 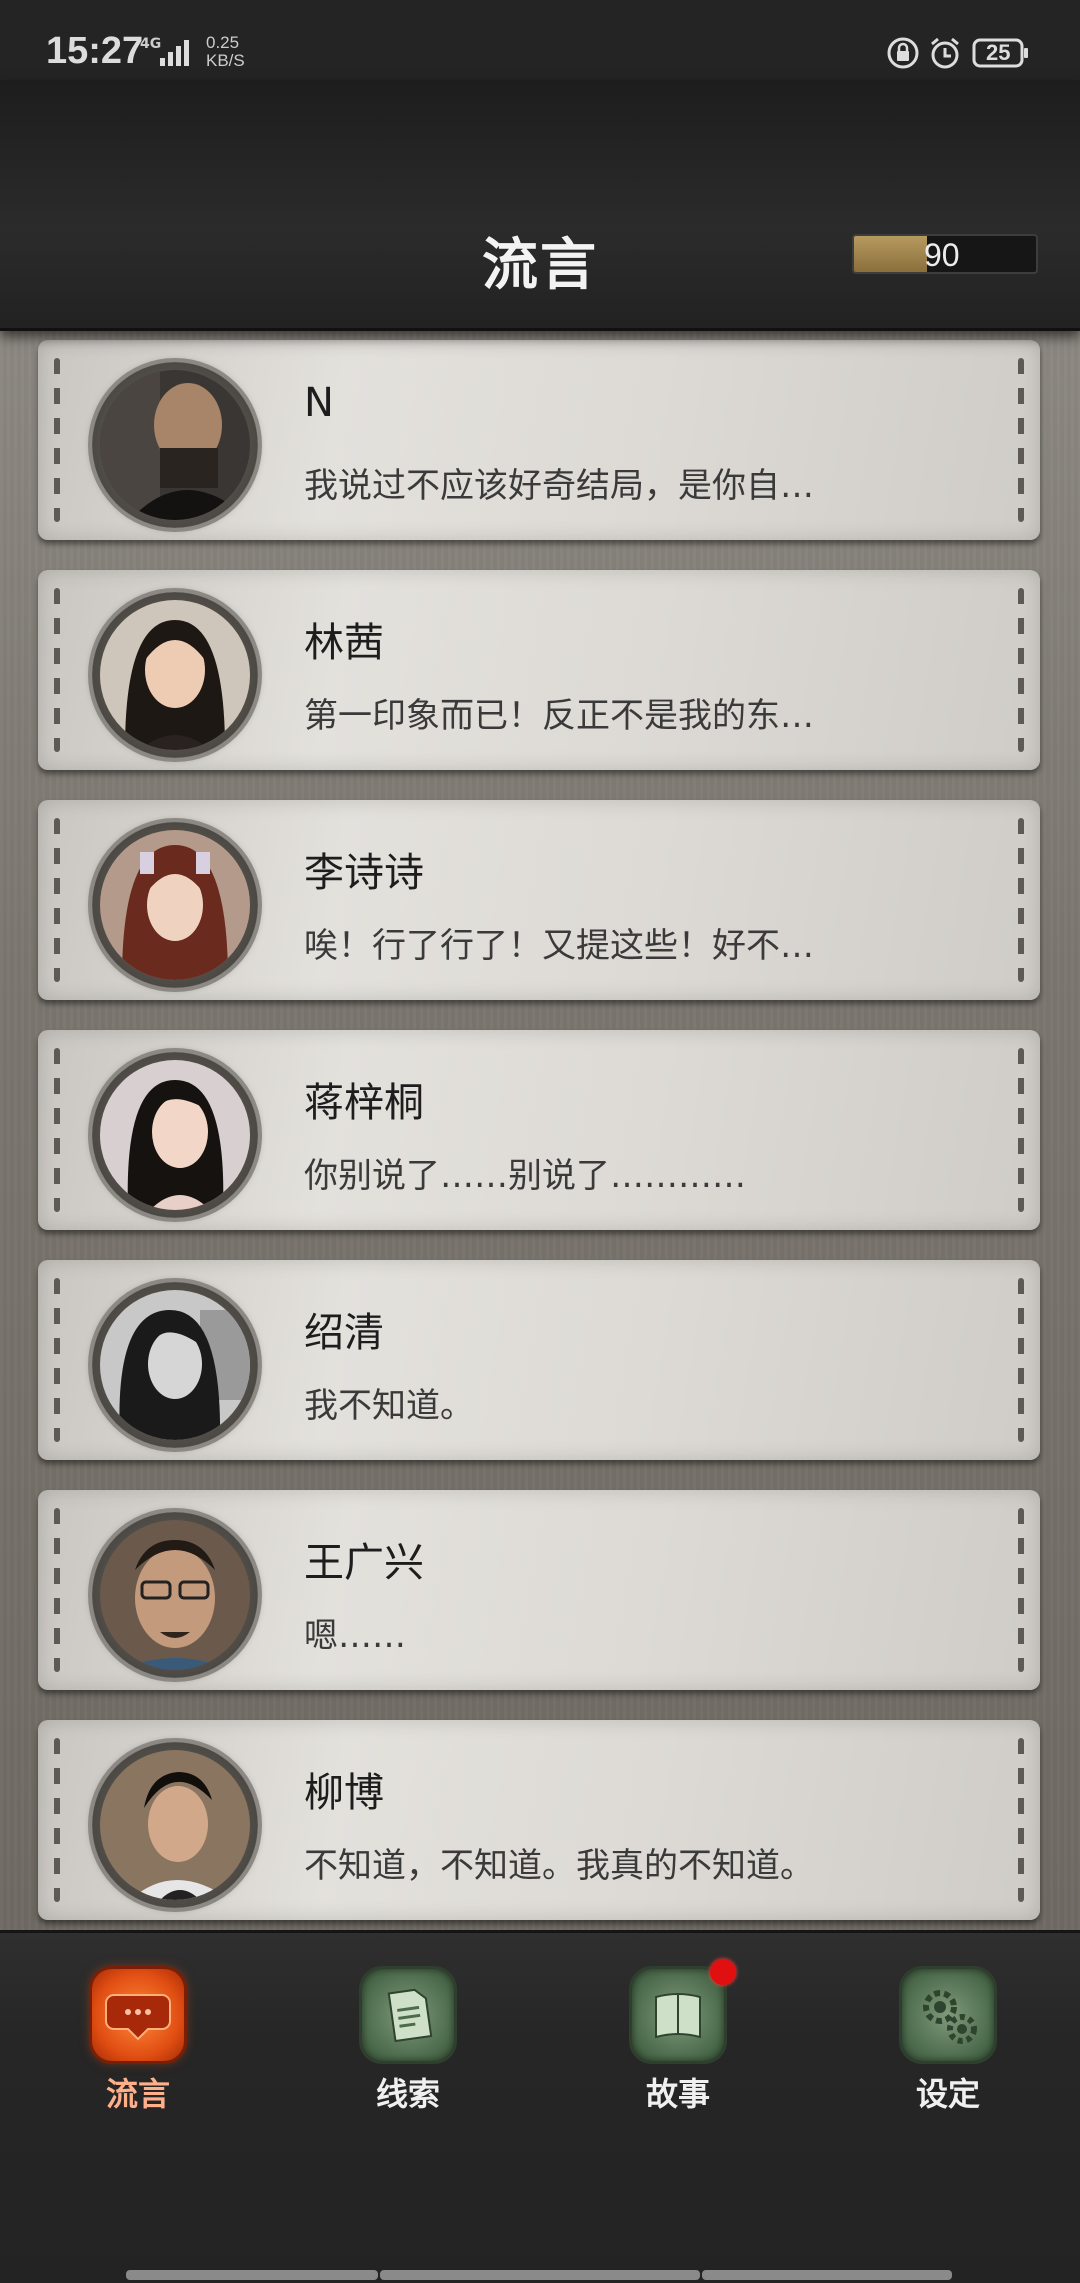 What do you see at coordinates (559, 1866) in the screenshot?
I see `message-preview: 不知道，不知道。我真的不知道。` at bounding box center [559, 1866].